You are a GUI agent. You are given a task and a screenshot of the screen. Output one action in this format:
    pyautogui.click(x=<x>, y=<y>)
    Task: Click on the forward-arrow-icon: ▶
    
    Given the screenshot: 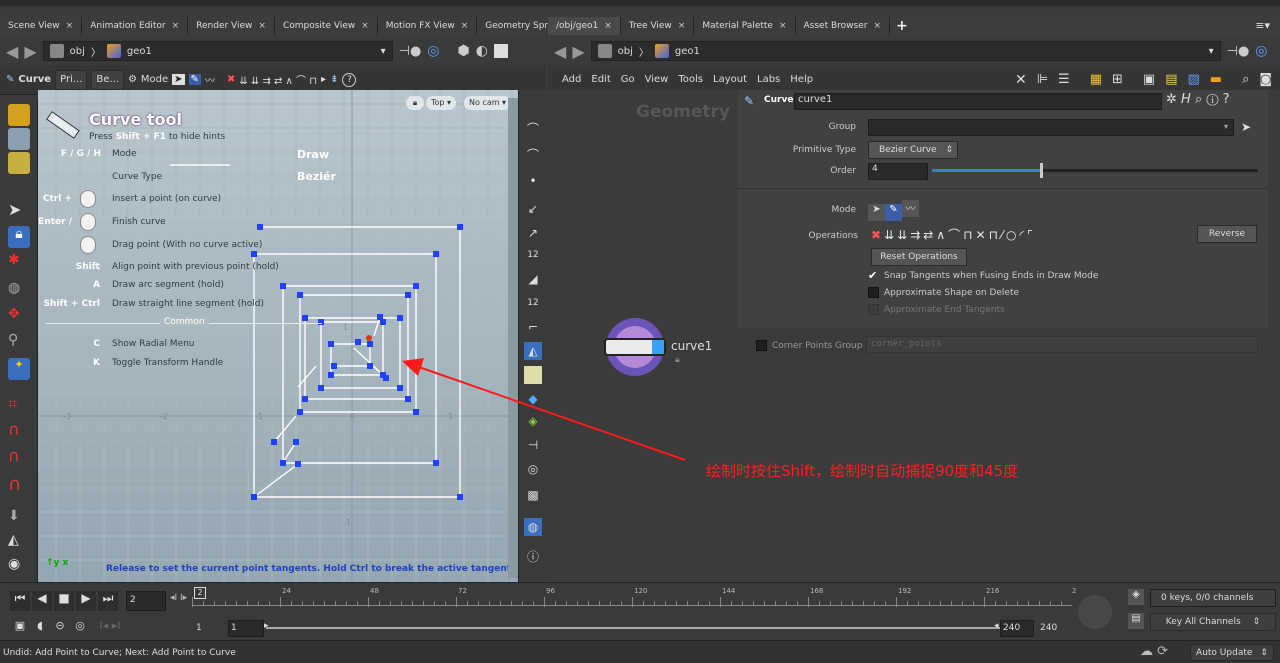 What is the action you would take?
    pyautogui.click(x=578, y=51)
    